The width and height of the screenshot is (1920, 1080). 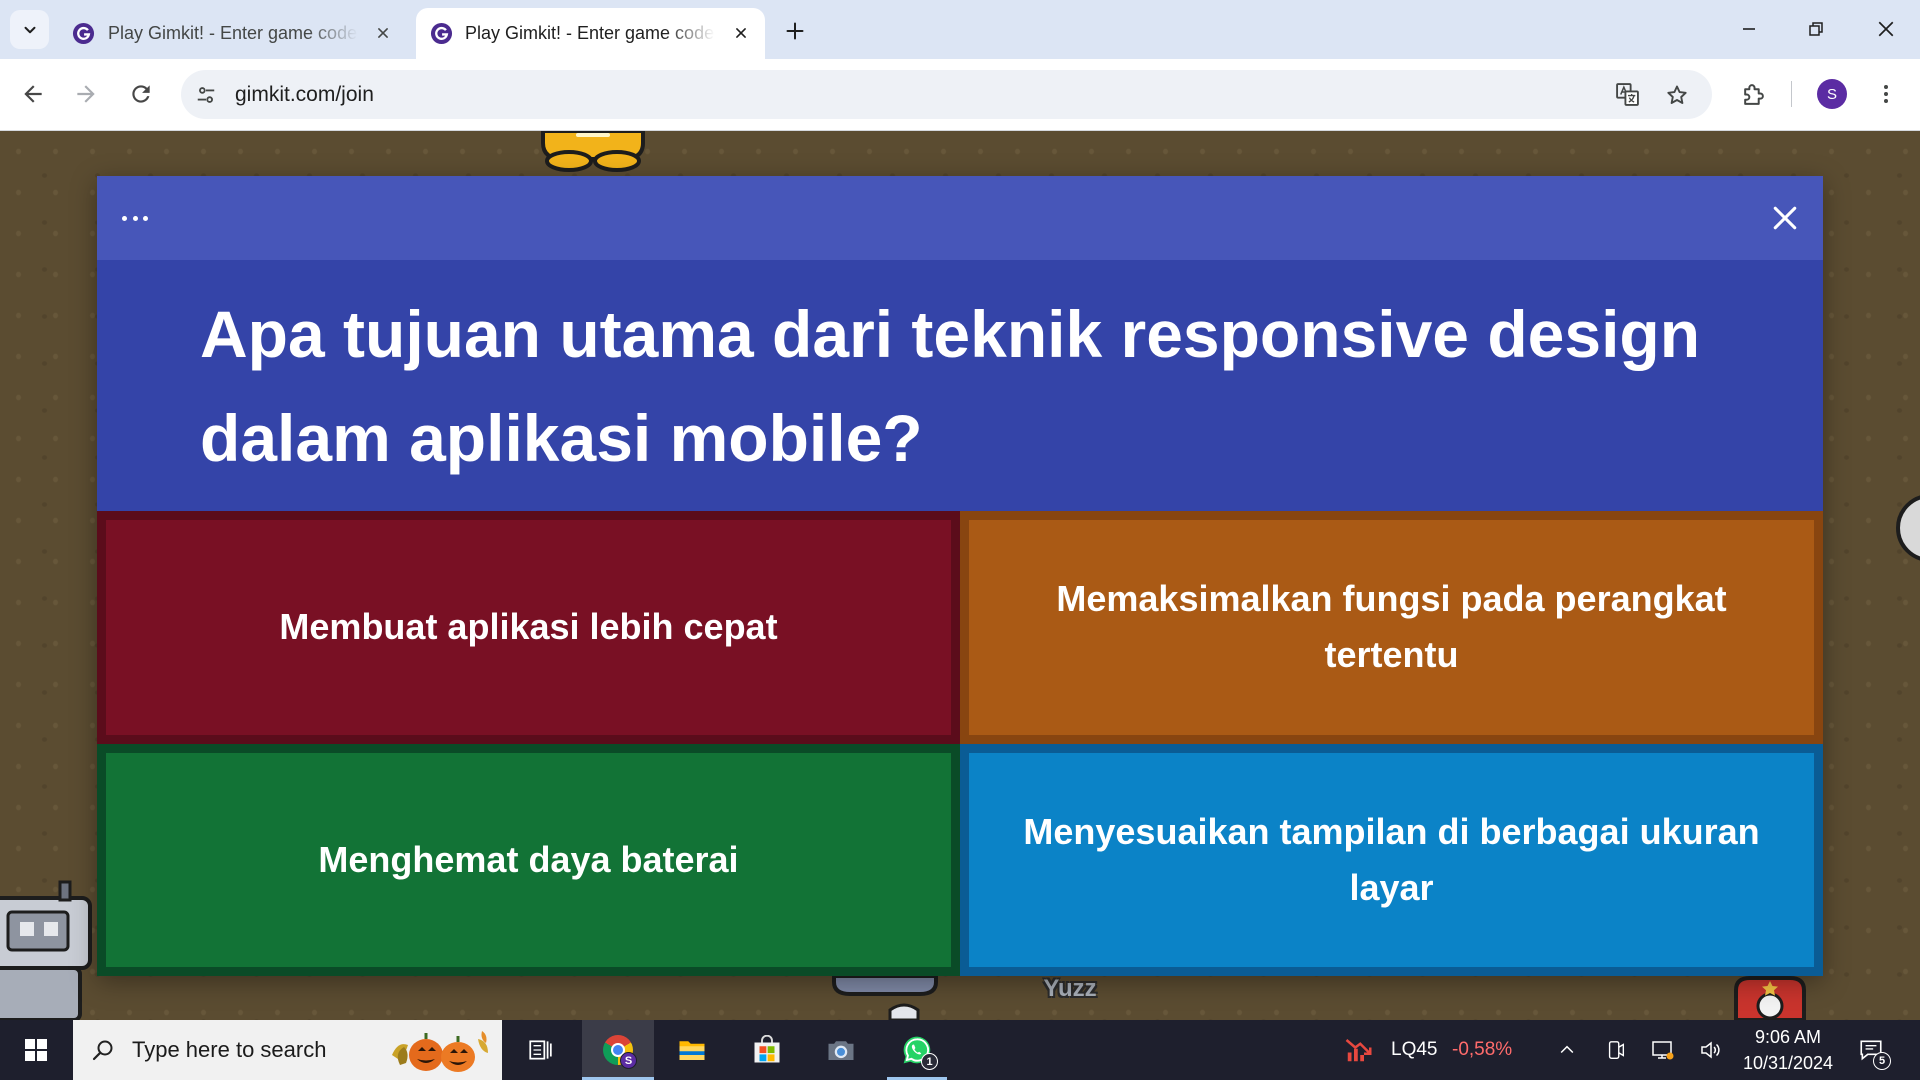 I want to click on minimize-button, so click(x=1749, y=29).